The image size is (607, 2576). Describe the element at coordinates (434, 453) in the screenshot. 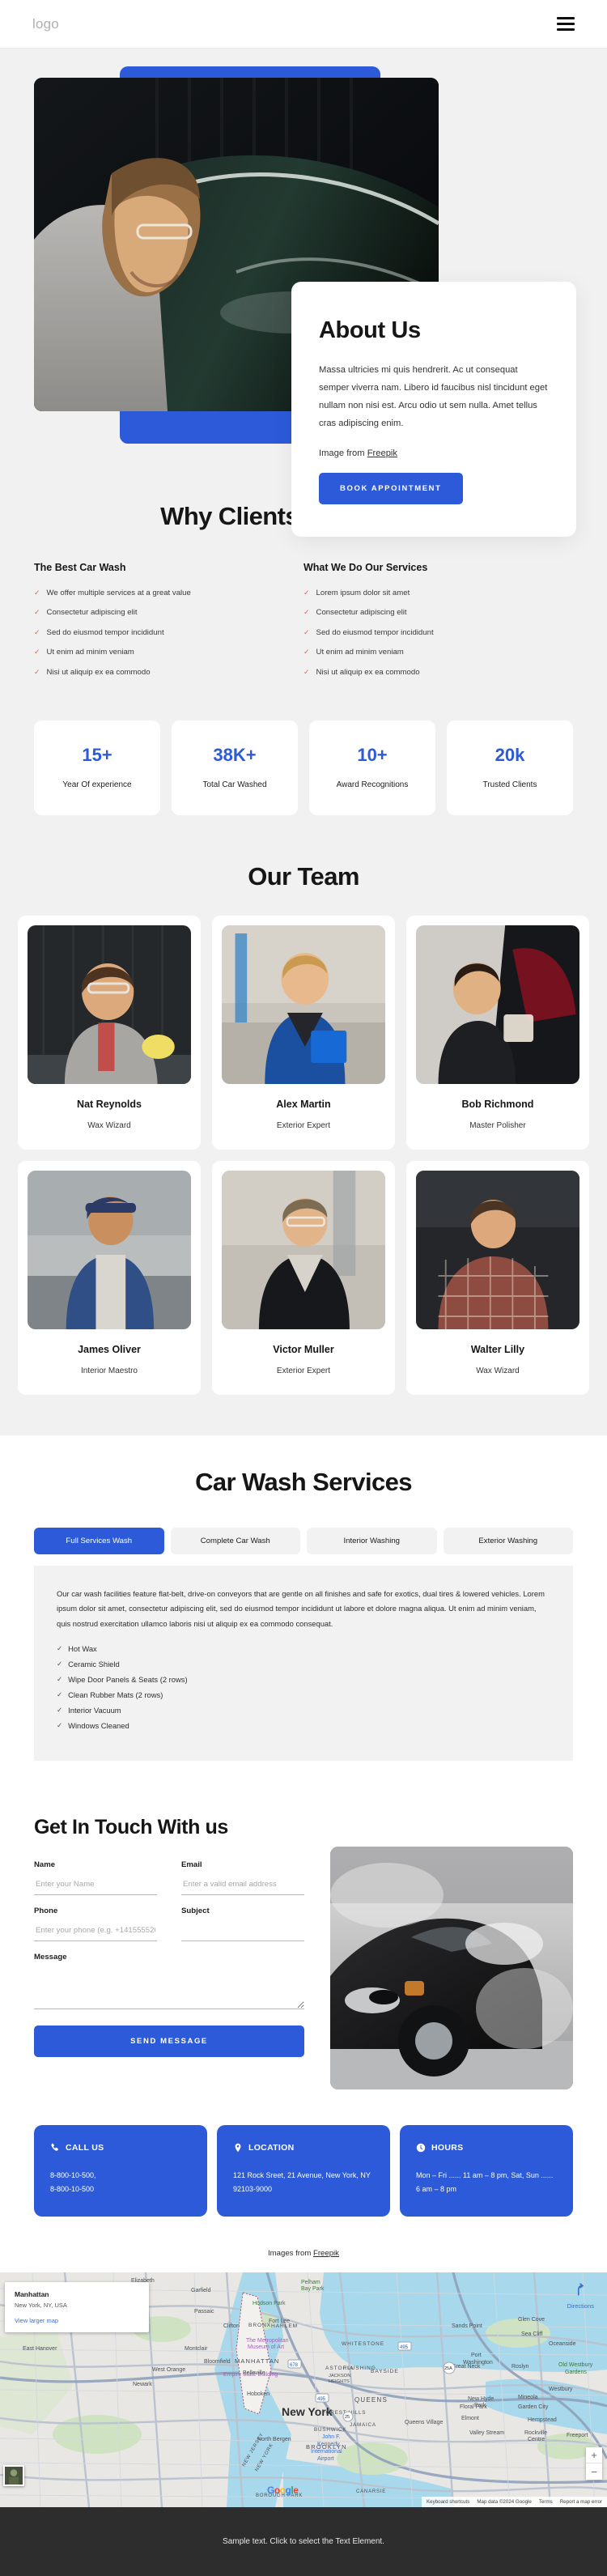

I see `about-image-credit: Image from Freepik` at that location.